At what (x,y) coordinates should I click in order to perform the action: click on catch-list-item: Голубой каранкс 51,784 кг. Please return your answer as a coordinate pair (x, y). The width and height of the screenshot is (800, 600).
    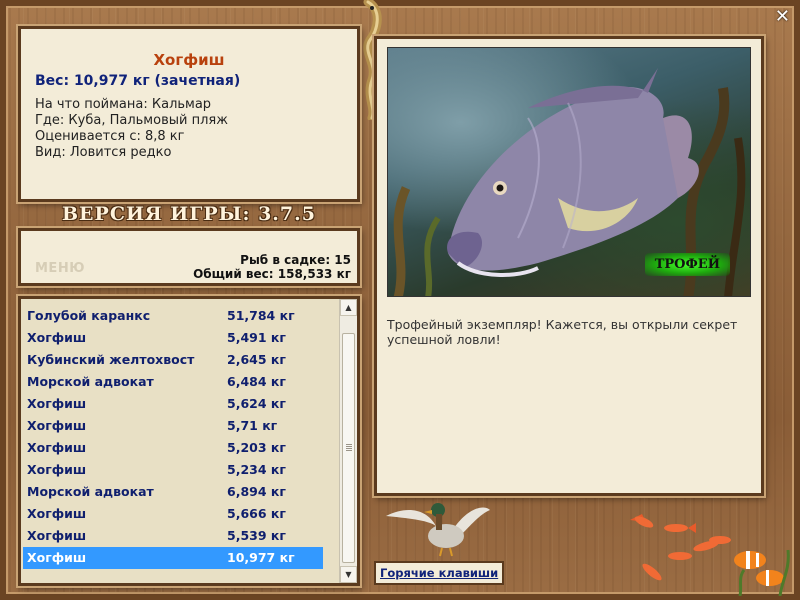
    Looking at the image, I should click on (173, 316).